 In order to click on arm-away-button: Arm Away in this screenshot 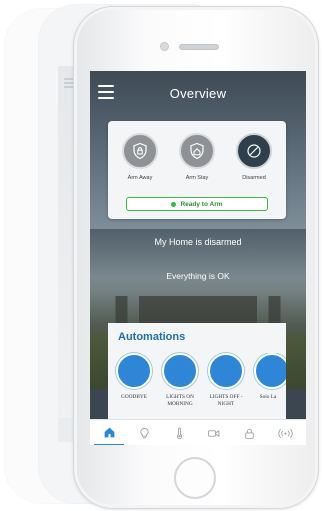, I will do `click(140, 157)`.